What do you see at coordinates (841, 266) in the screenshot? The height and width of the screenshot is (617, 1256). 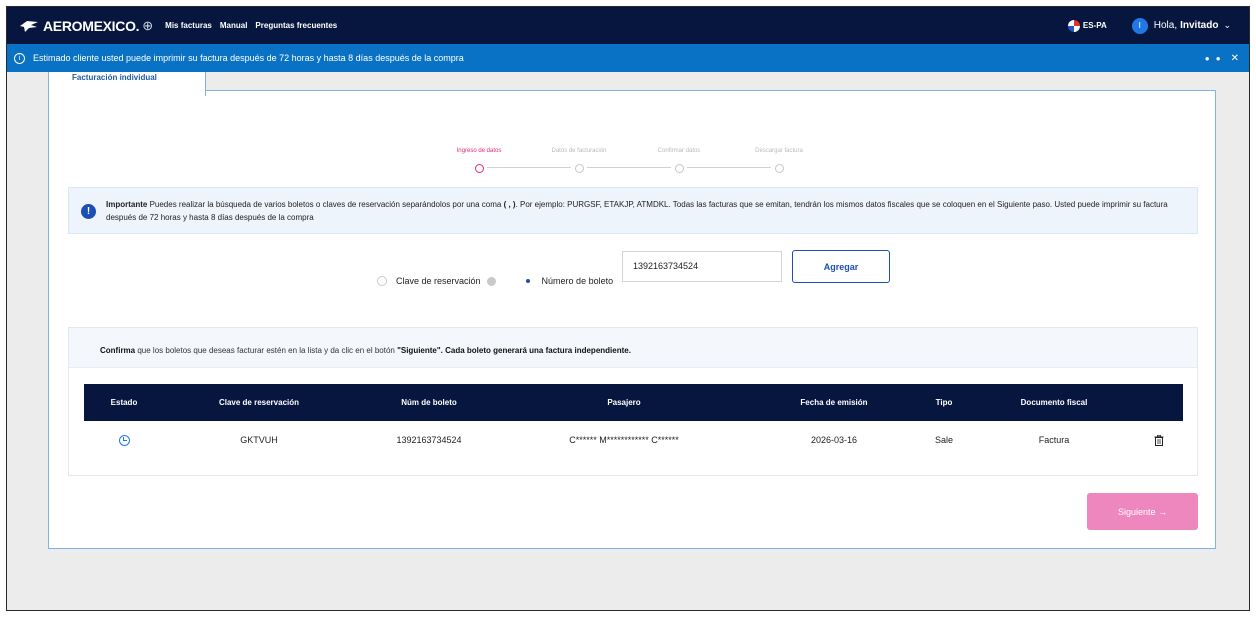 I see `add-button: Agregar` at bounding box center [841, 266].